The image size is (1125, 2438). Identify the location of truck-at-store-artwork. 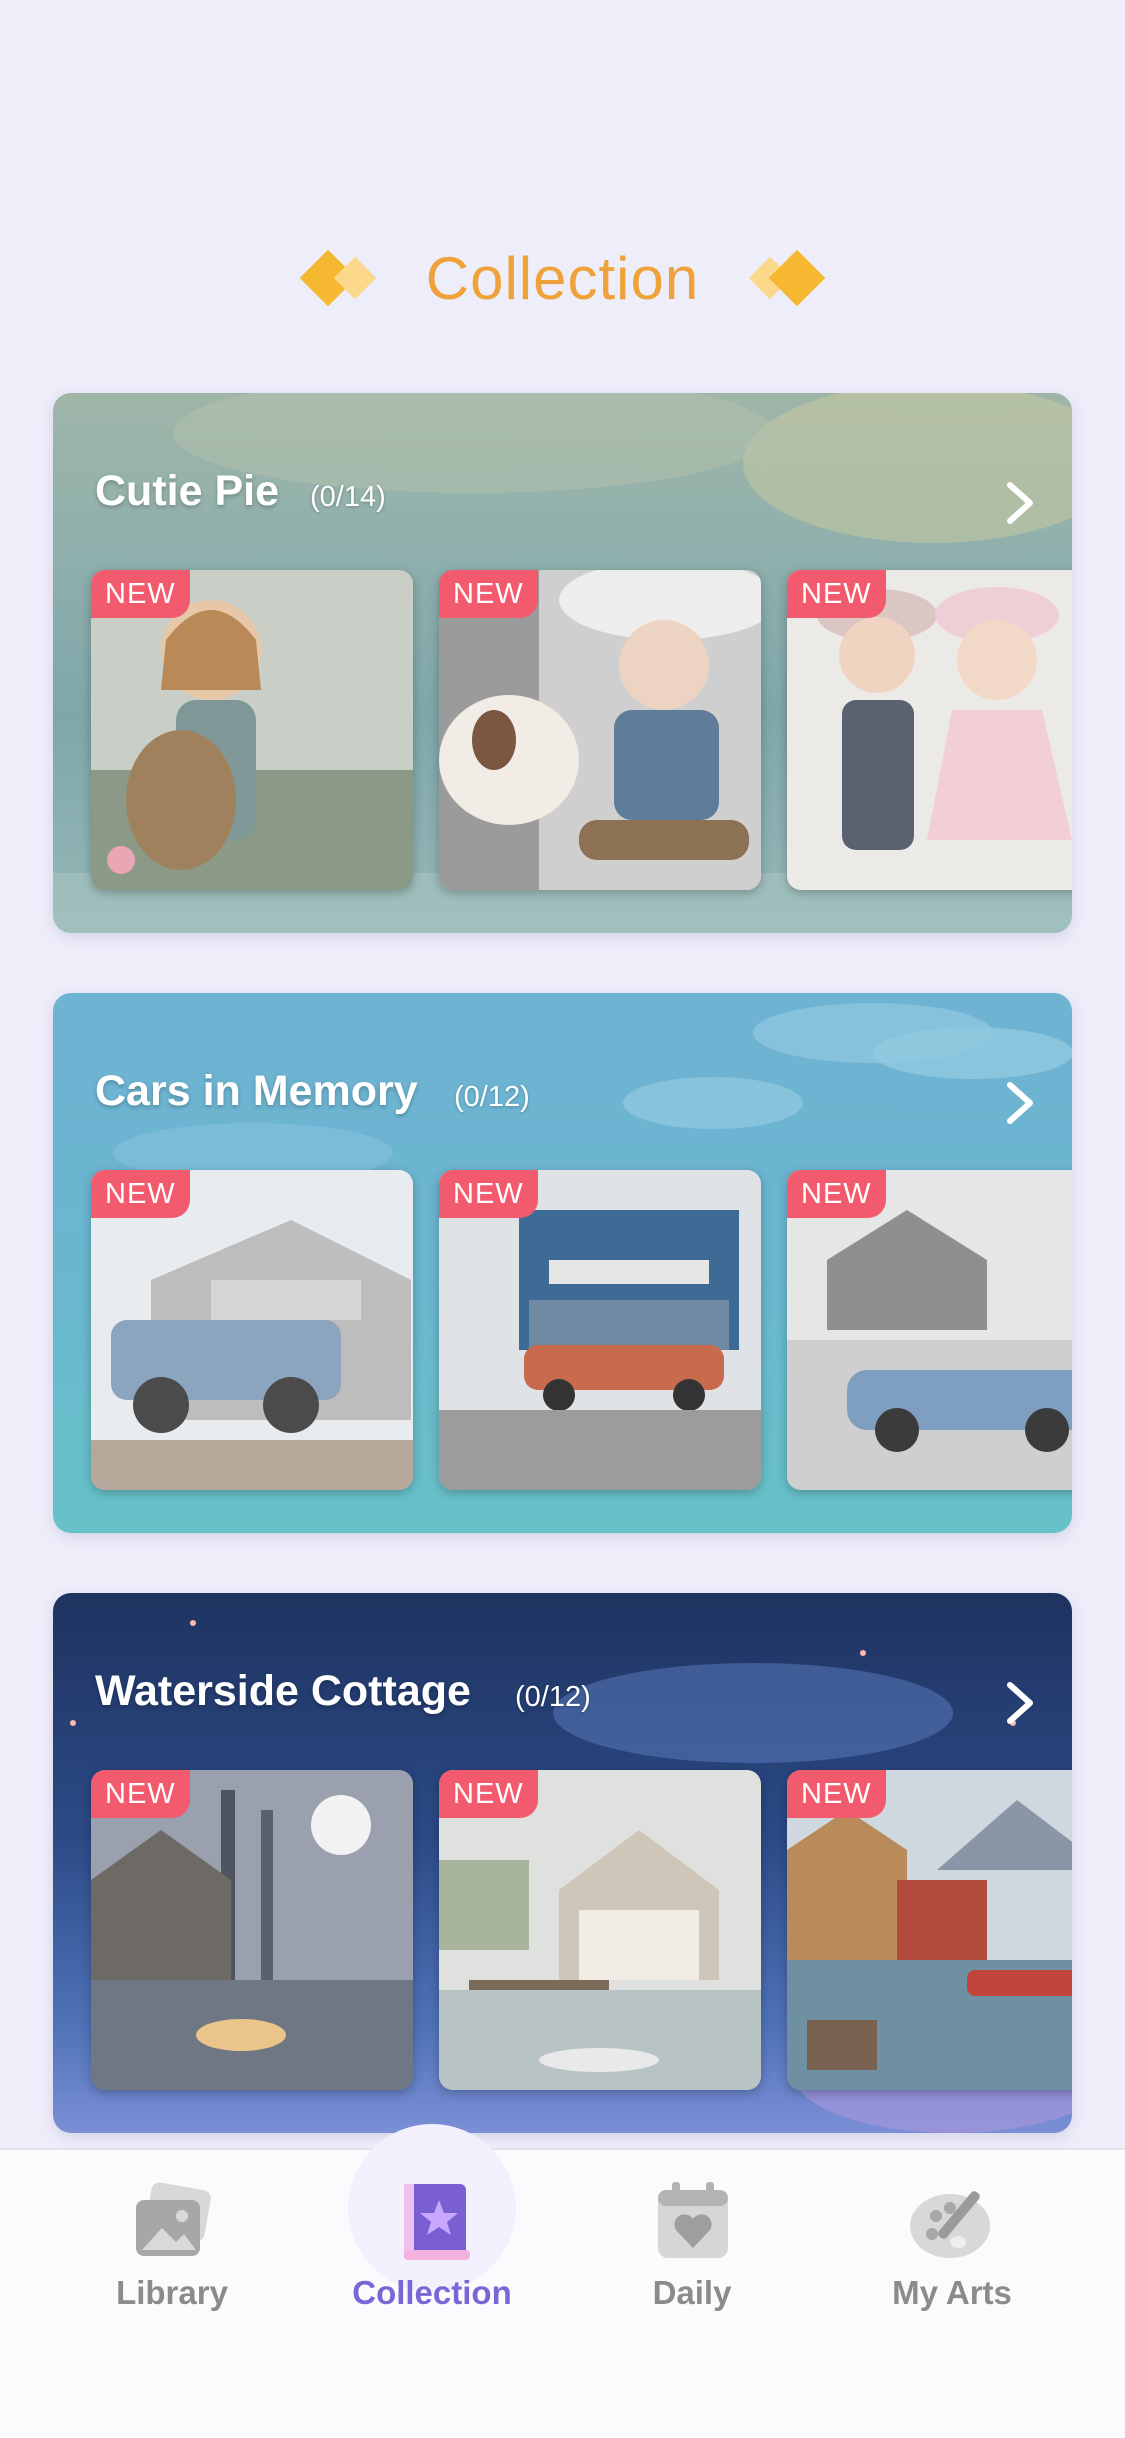
(252, 1330).